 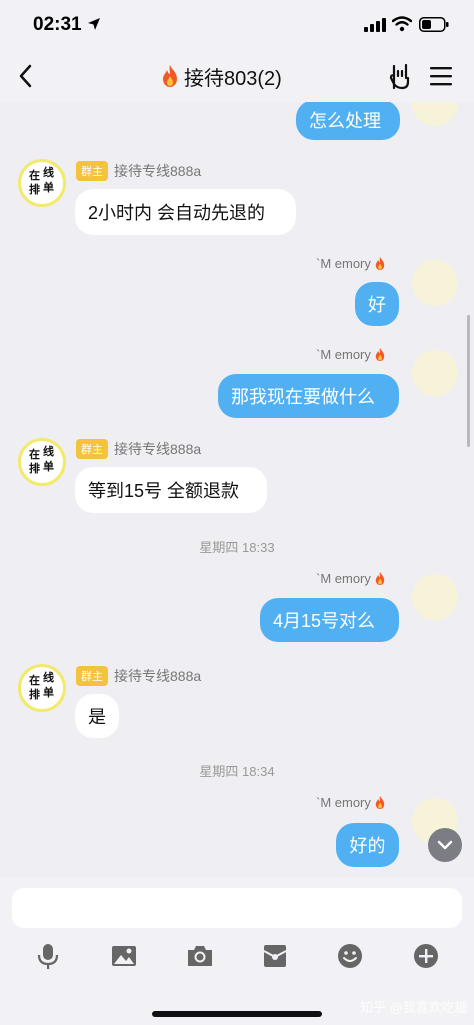 I want to click on message-text: 好的, so click(x=367, y=846).